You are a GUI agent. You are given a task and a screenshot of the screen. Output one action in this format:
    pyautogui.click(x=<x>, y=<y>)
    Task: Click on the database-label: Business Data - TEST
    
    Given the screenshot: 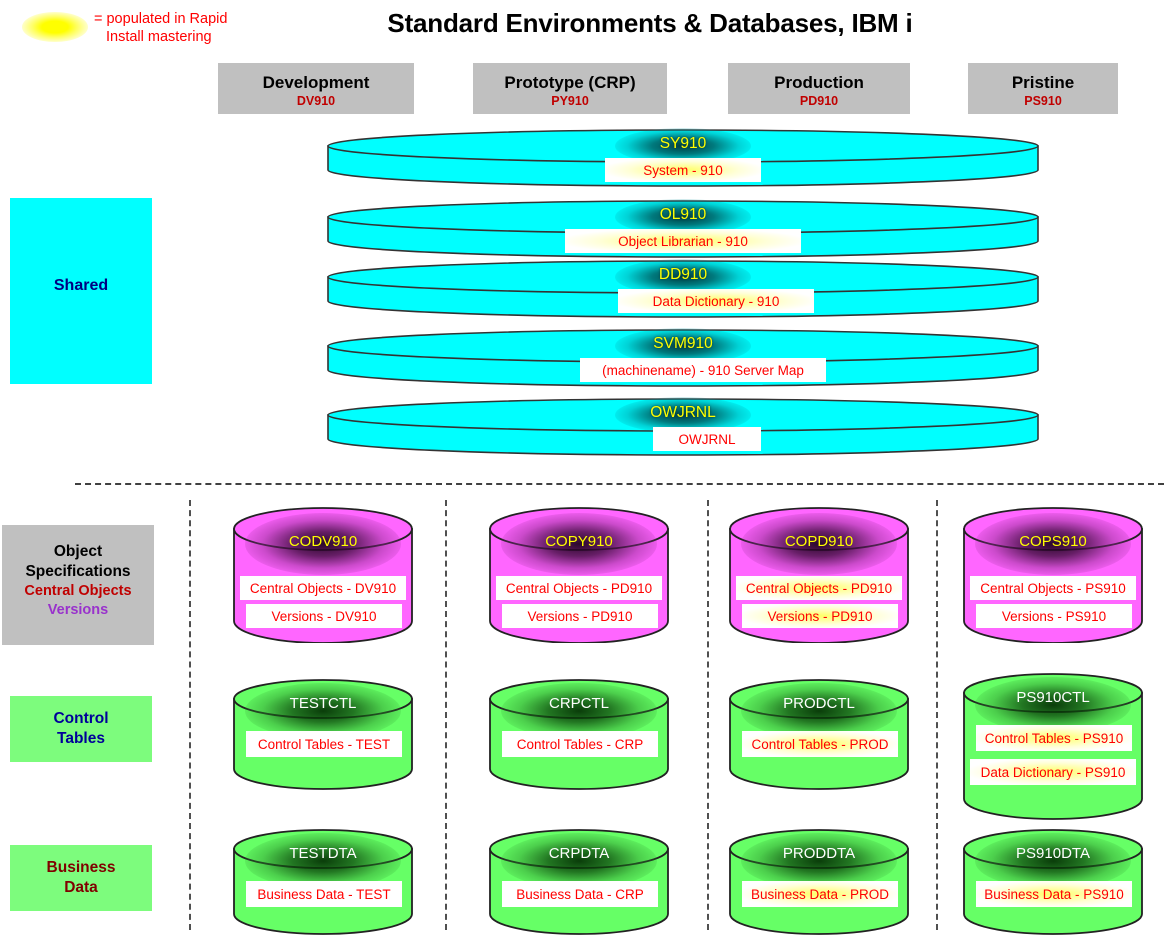 What is the action you would take?
    pyautogui.click(x=324, y=894)
    